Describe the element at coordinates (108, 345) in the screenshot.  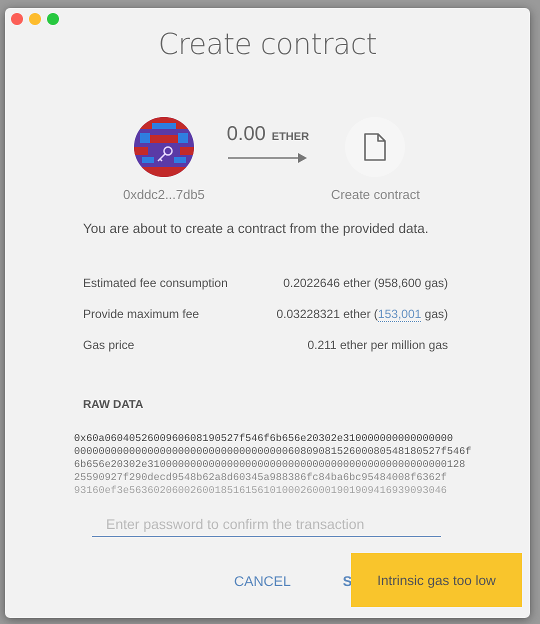
I see `fee-label: Gas price` at that location.